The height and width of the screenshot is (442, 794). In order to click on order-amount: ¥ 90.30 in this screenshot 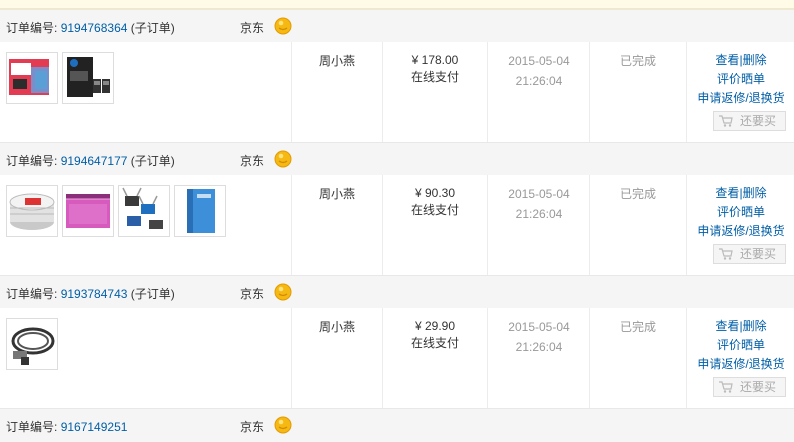, I will do `click(435, 193)`.